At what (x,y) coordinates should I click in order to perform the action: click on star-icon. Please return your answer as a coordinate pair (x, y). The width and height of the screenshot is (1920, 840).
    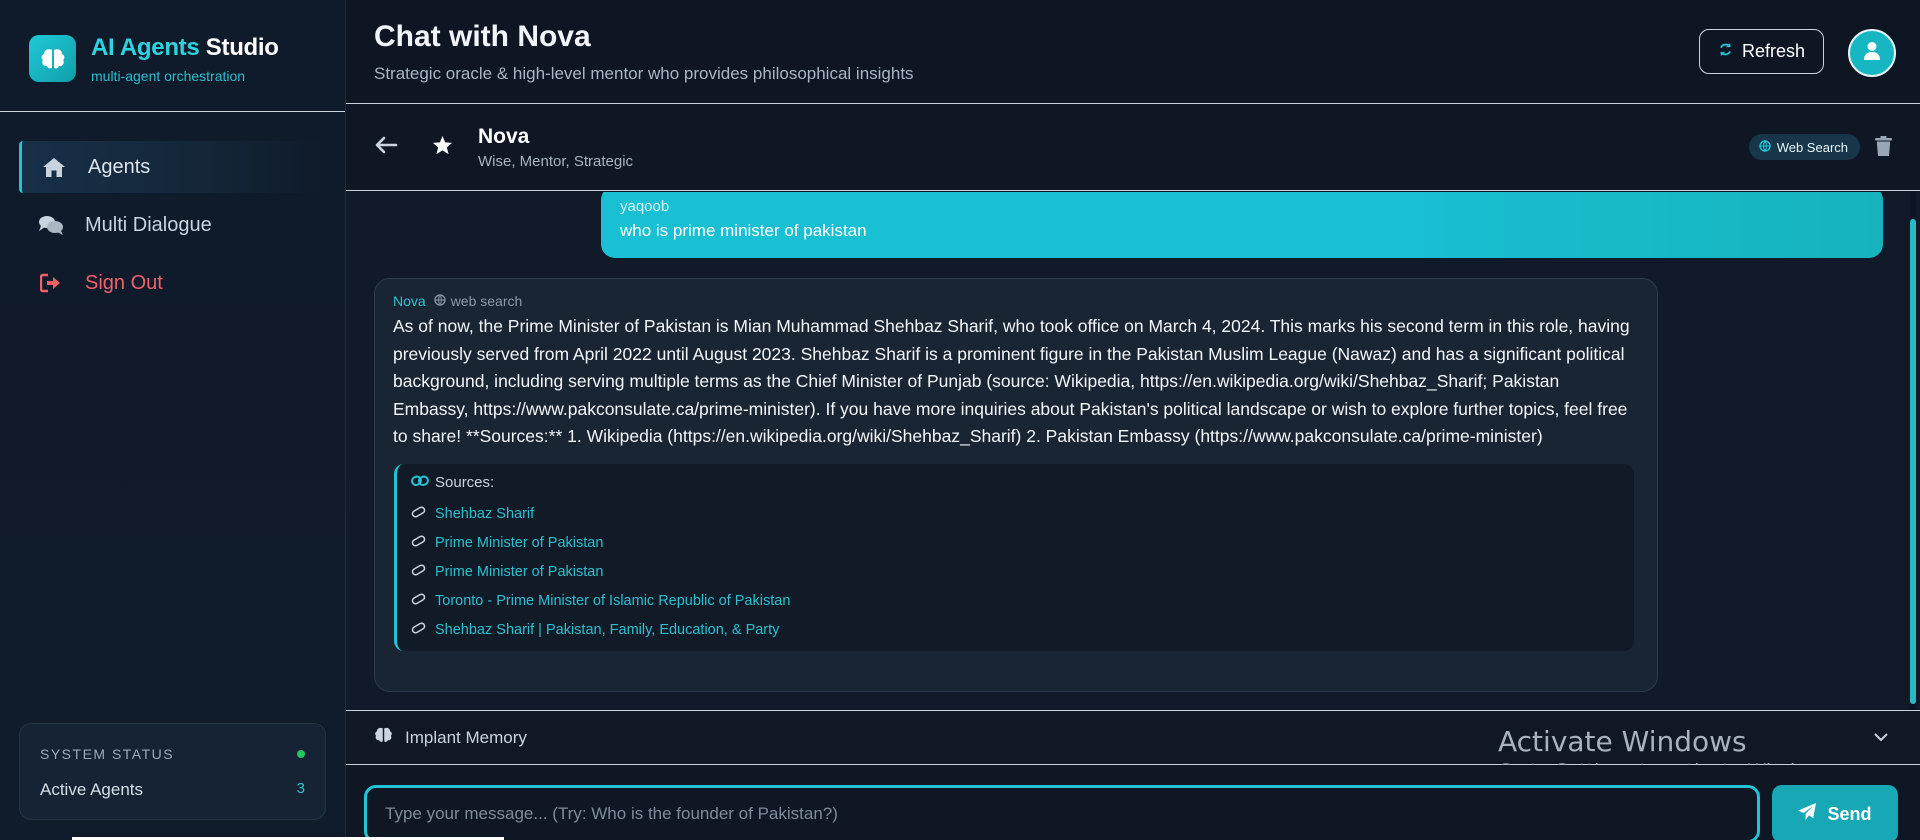
    Looking at the image, I should click on (444, 147).